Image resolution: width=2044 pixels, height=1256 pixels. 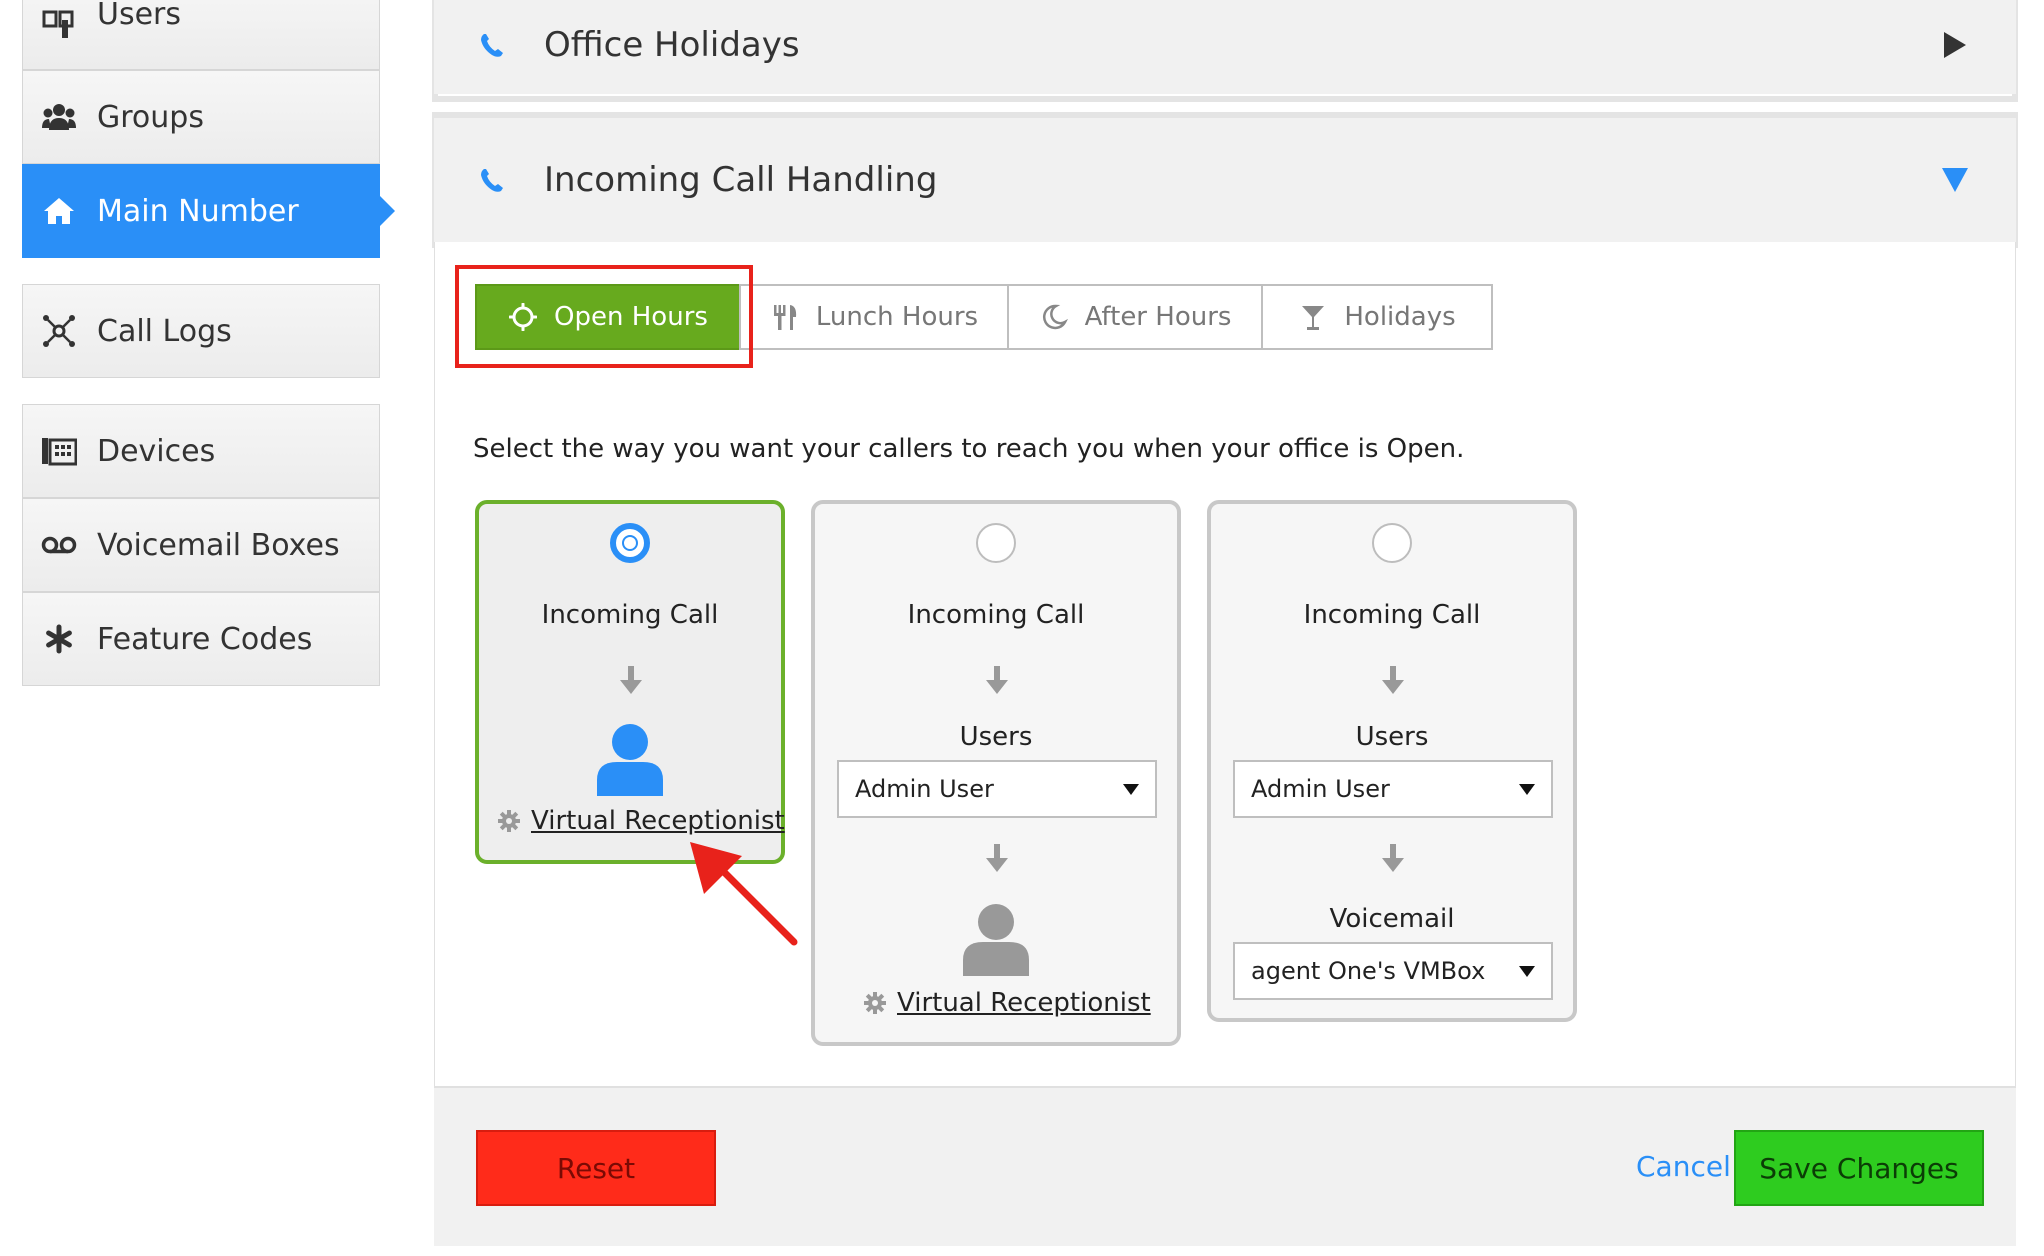 What do you see at coordinates (604, 316) in the screenshot?
I see `annotation-highlight-box` at bounding box center [604, 316].